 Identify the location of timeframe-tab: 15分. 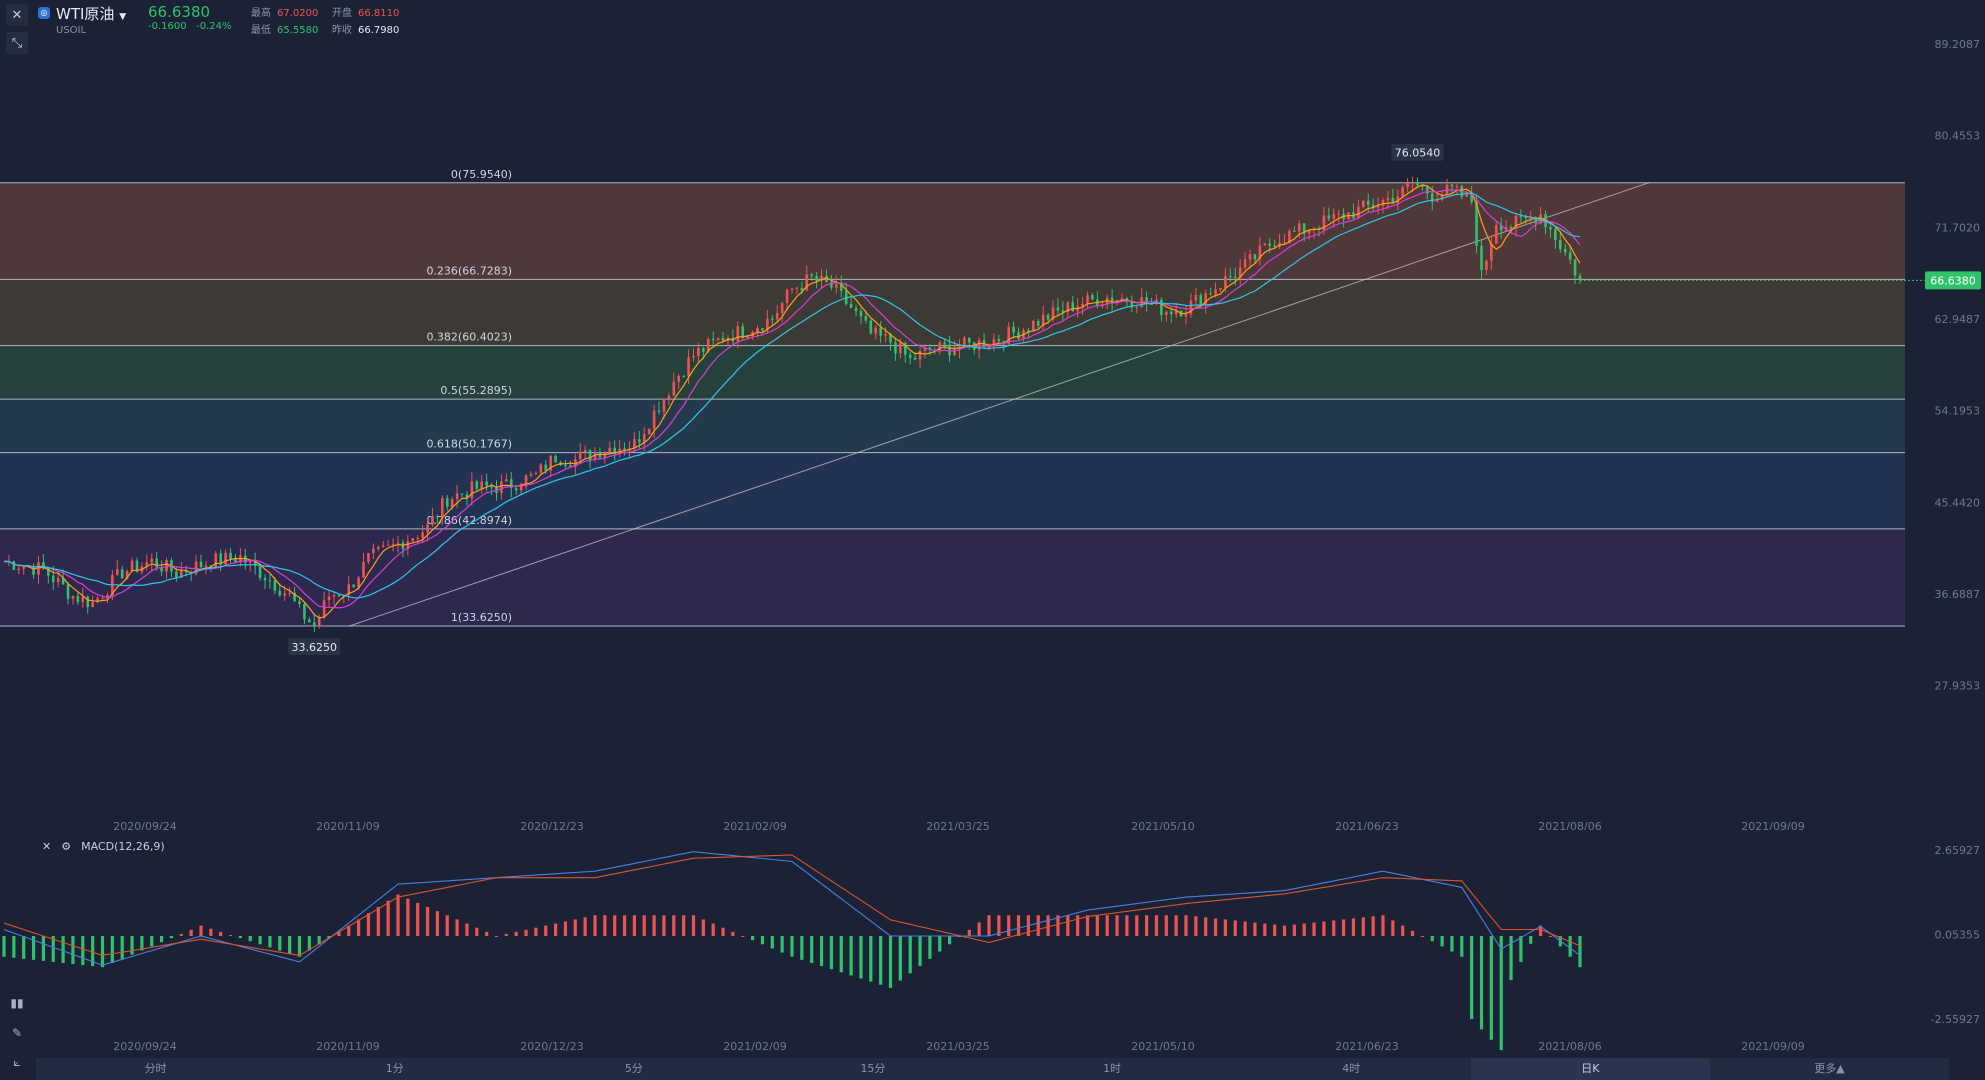
(872, 1069).